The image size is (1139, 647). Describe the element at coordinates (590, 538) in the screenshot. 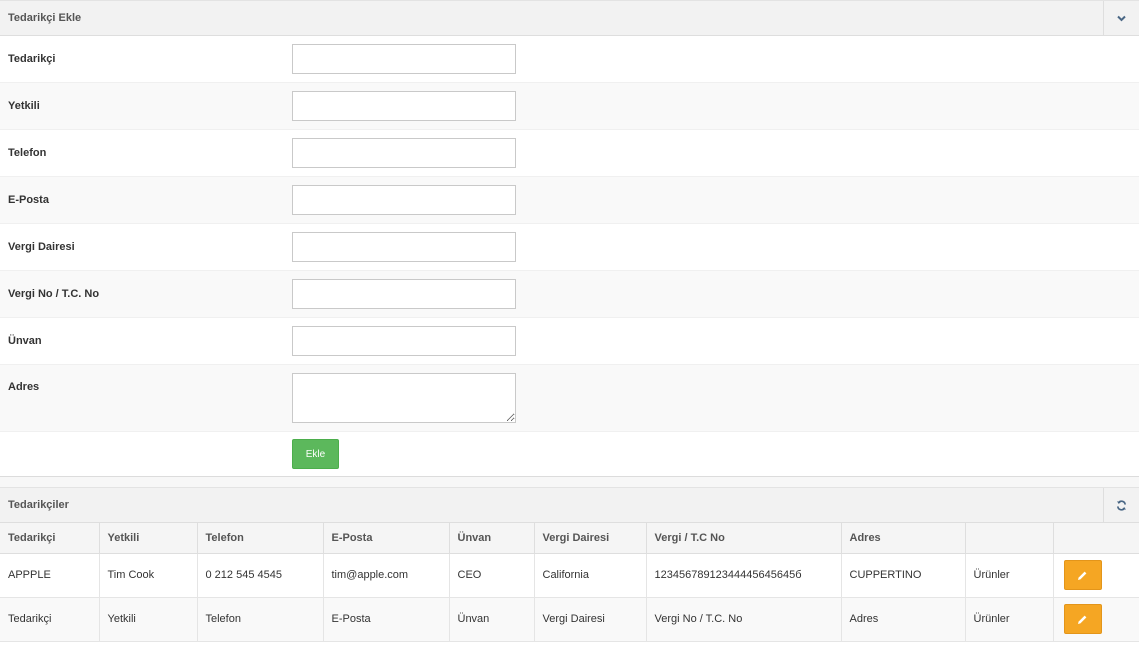

I see `col-header-vergi-dairesi: Vergi Dairesi` at that location.